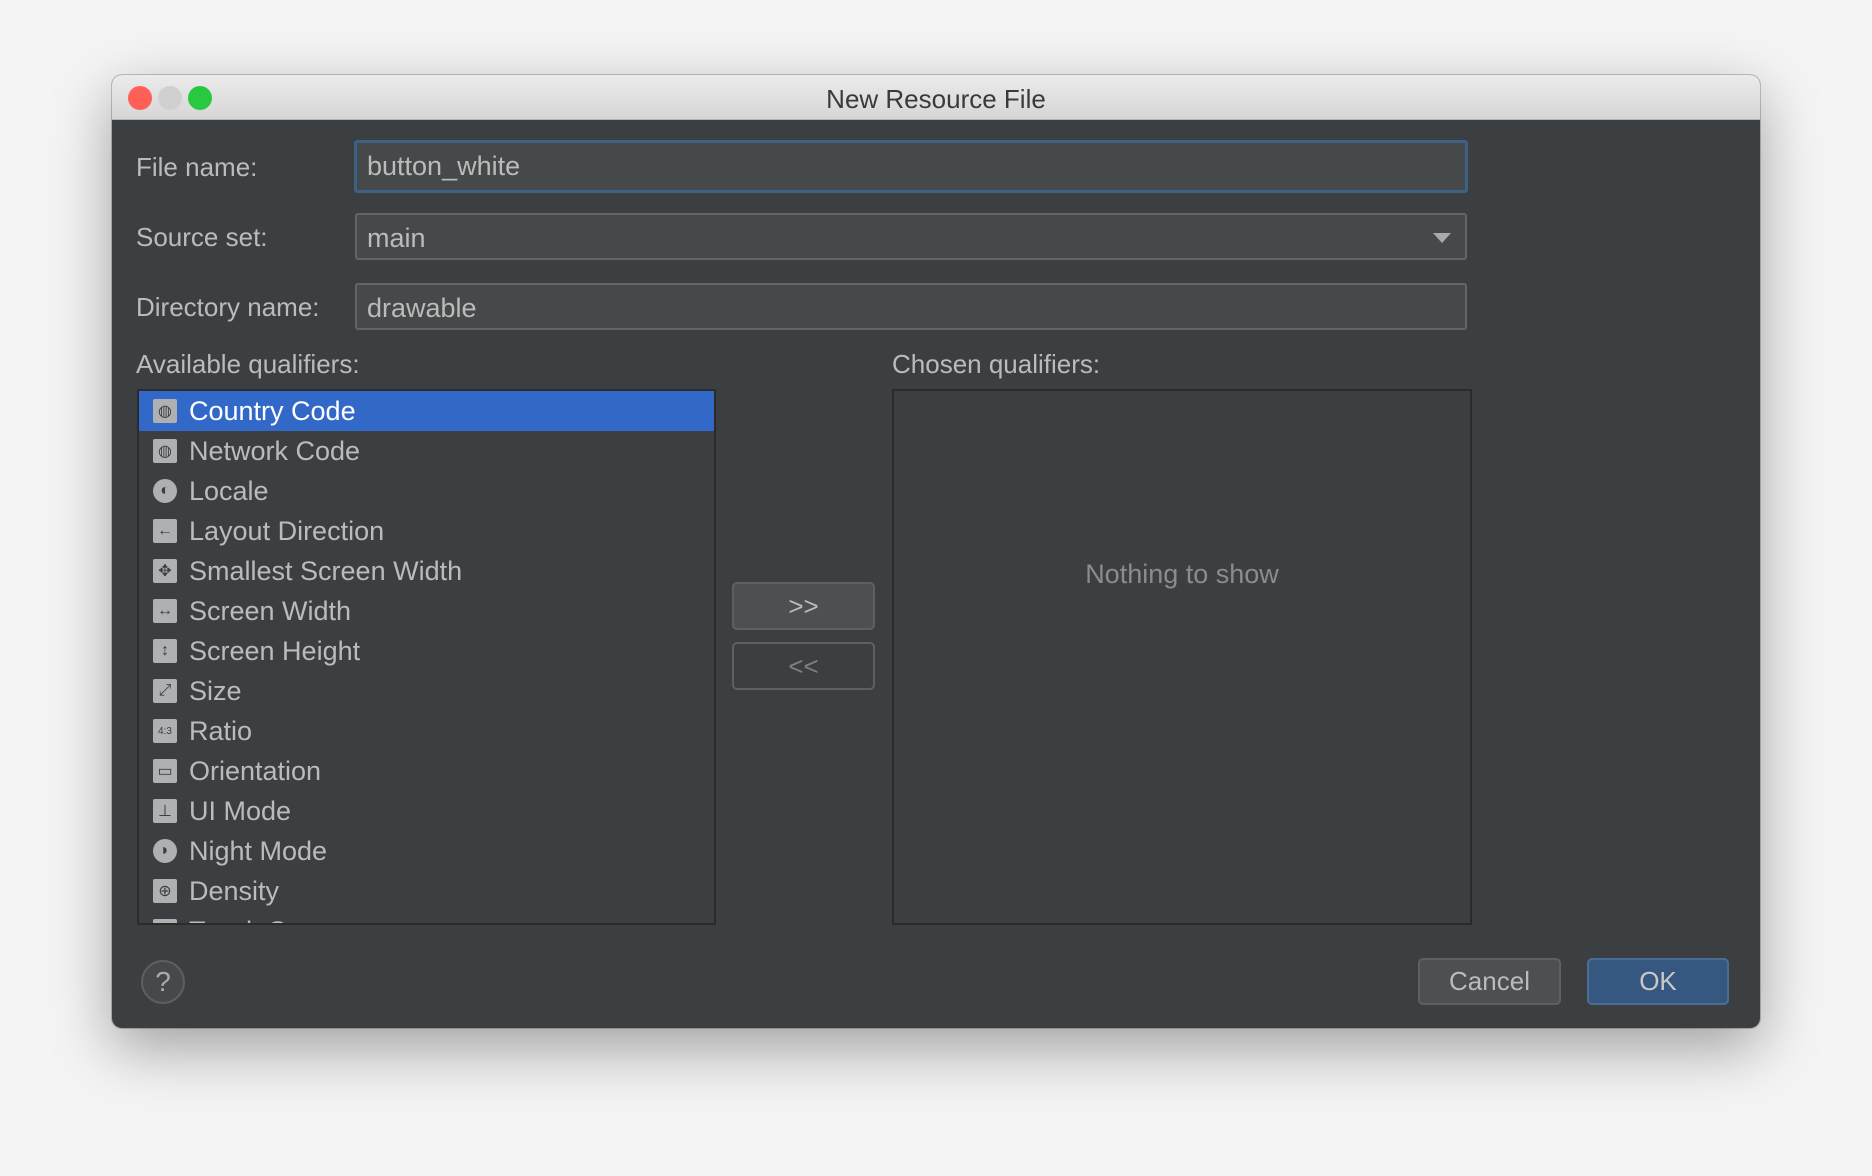 The height and width of the screenshot is (1176, 1872). What do you see at coordinates (287, 530) in the screenshot?
I see `qualifier-label: Layout Direction` at bounding box center [287, 530].